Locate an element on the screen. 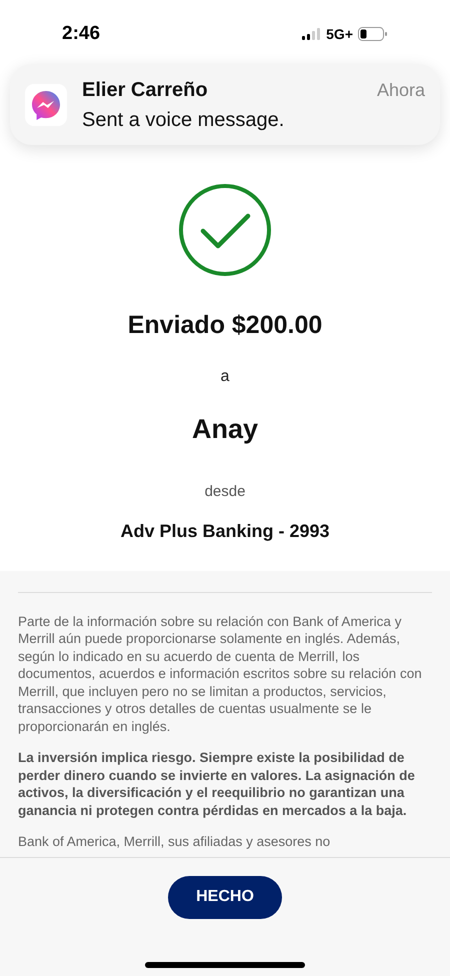 Image resolution: width=450 pixels, height=976 pixels. notification-time: Ahora is located at coordinates (400, 90).